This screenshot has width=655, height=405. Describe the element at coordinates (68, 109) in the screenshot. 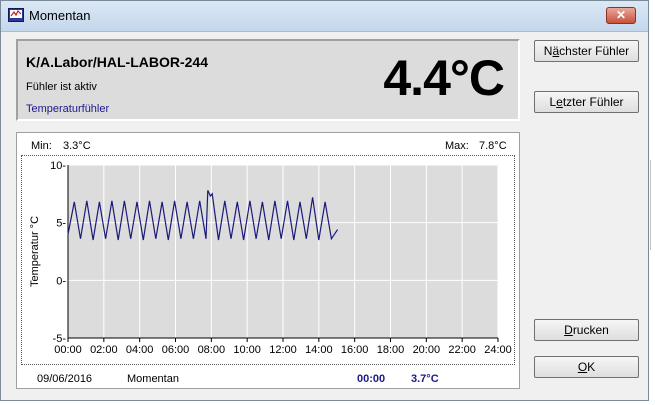

I see `sensor-type: Temperaturfühler` at that location.